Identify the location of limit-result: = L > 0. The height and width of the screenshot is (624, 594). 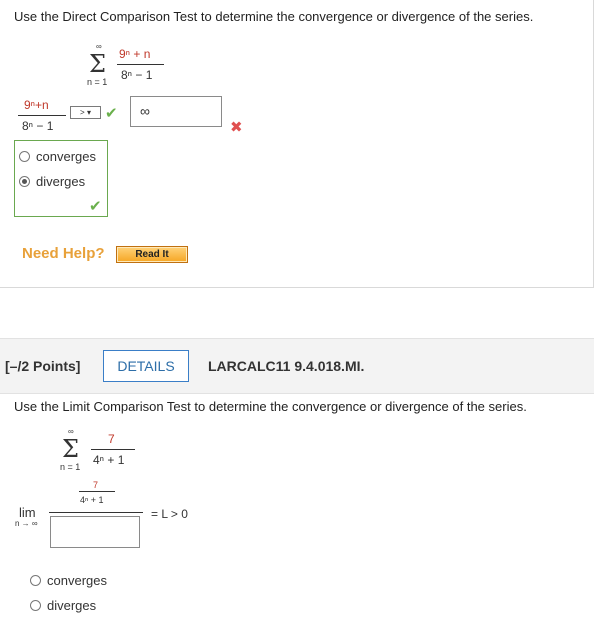
(169, 514).